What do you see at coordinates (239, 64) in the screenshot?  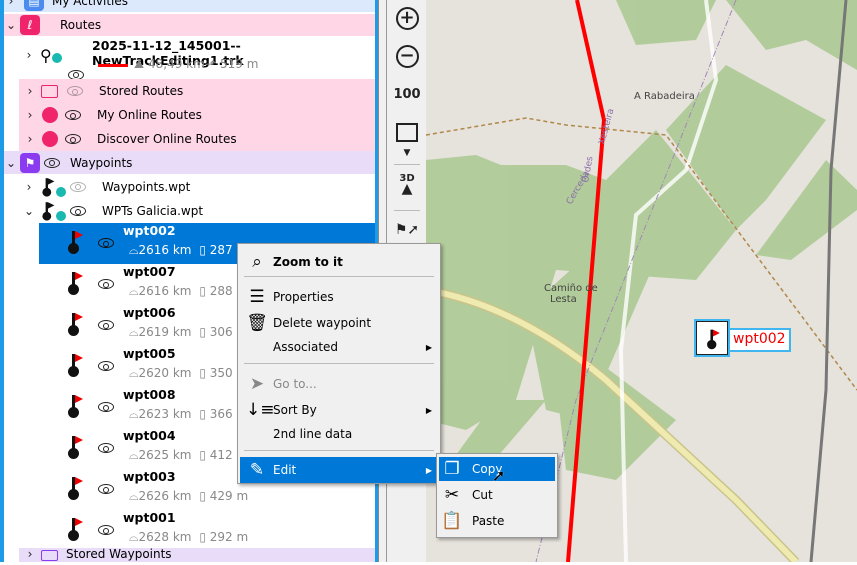 I see `track-ascent: 519 m` at bounding box center [239, 64].